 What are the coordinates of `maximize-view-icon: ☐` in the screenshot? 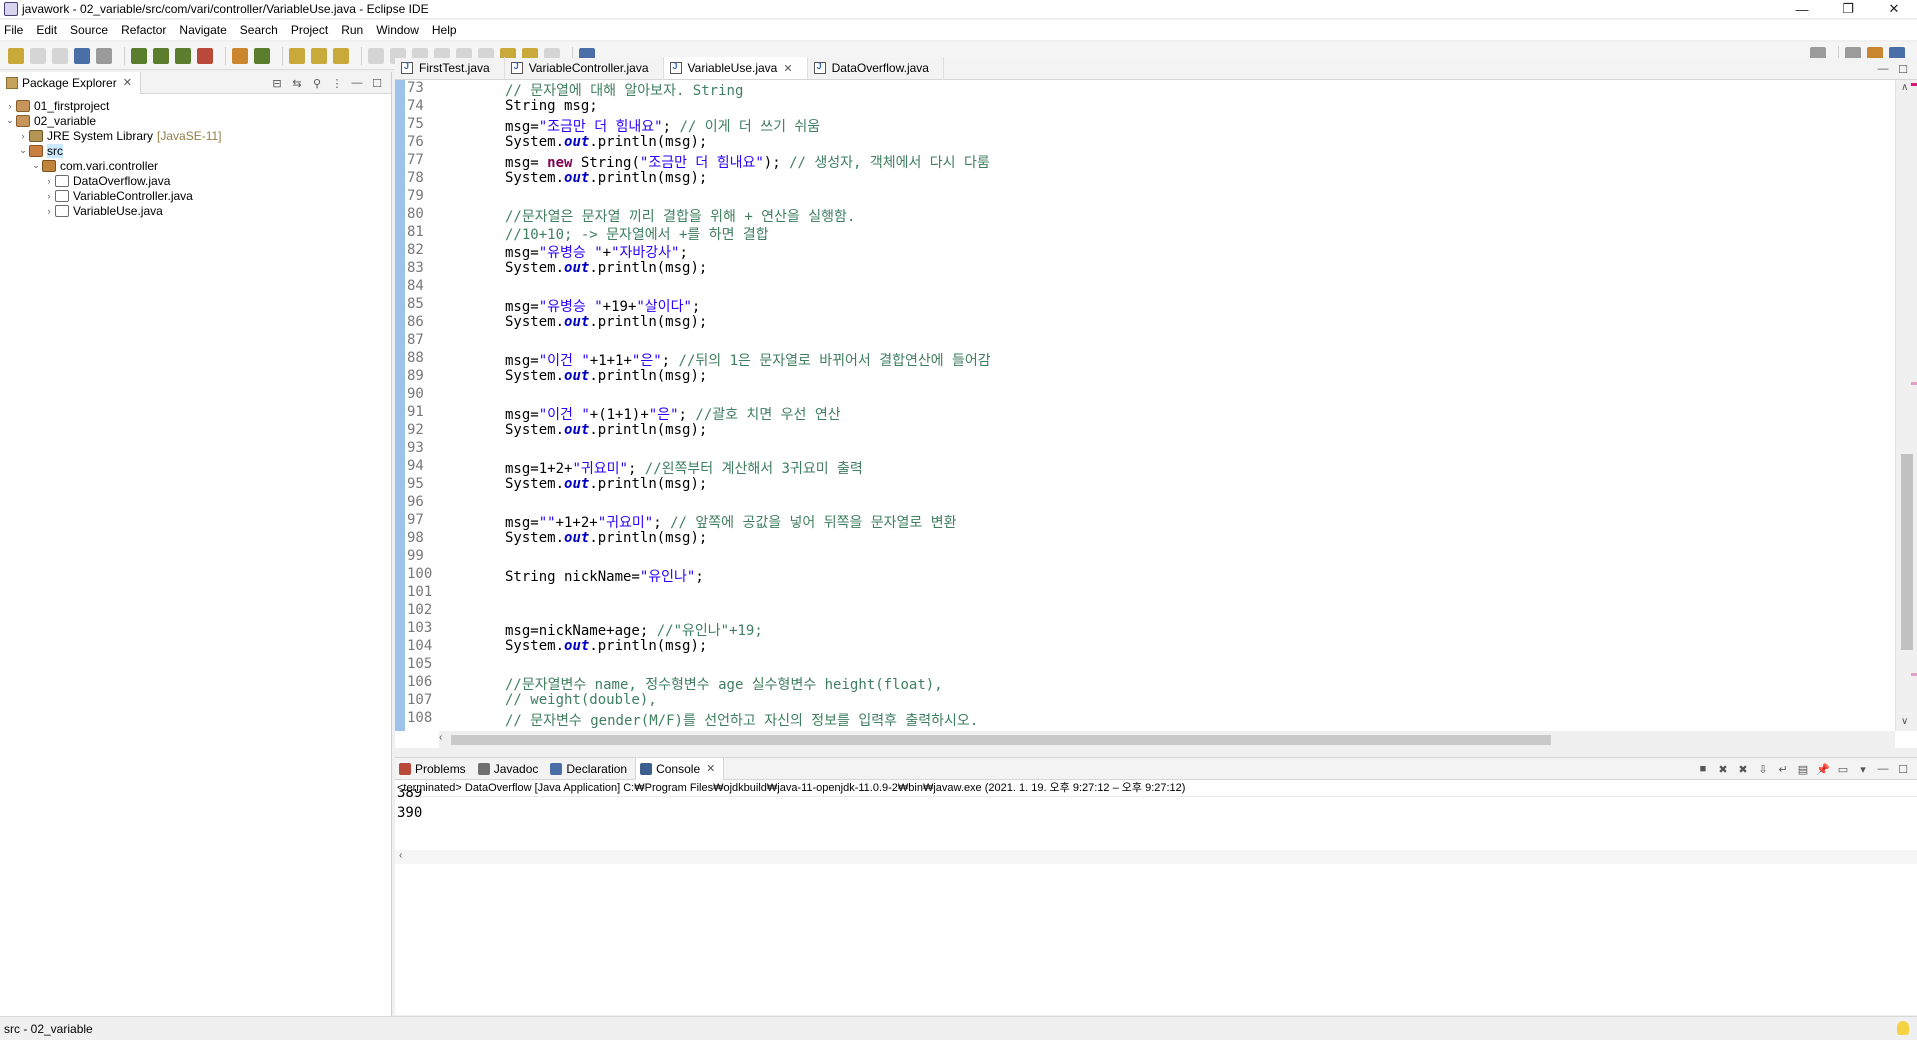 It's located at (377, 83).